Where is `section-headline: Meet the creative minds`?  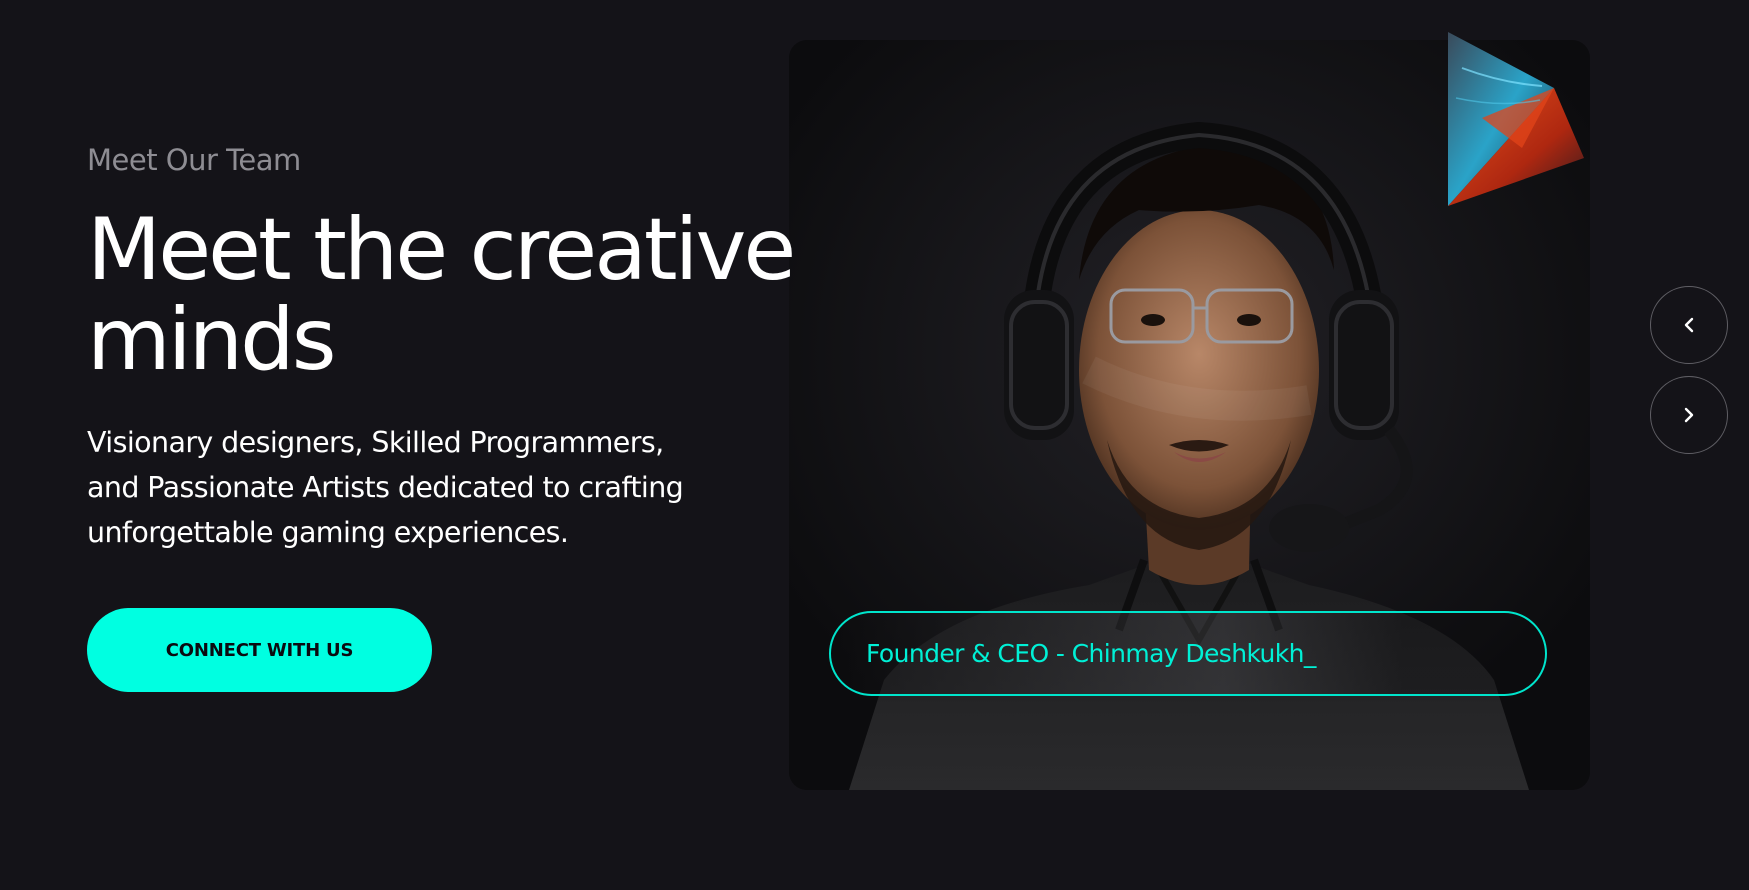 section-headline: Meet the creative minds is located at coordinates (477, 295).